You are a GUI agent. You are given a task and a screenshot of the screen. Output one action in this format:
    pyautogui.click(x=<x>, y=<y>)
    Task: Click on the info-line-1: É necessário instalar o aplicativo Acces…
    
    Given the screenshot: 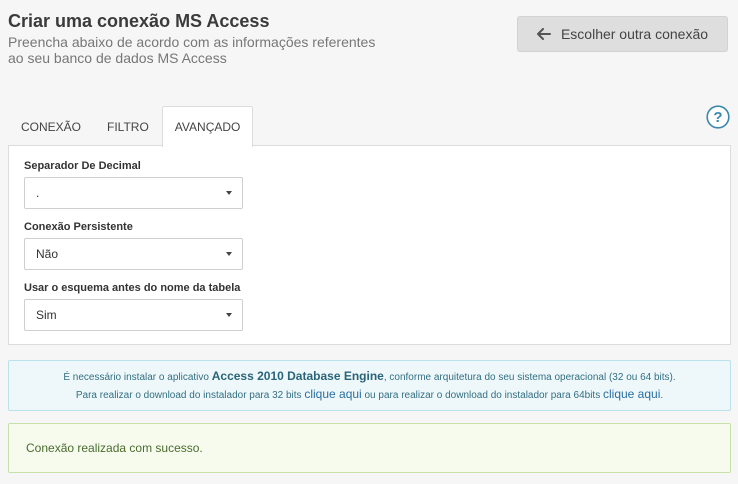 What is the action you would take?
    pyautogui.click(x=369, y=377)
    